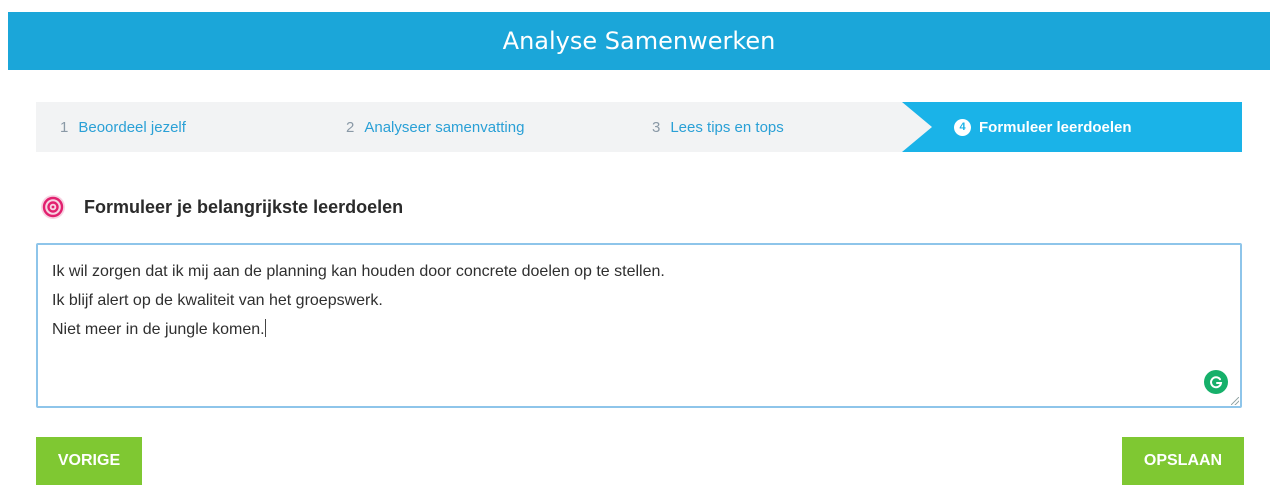  I want to click on grammarly-glyph, so click(1216, 382).